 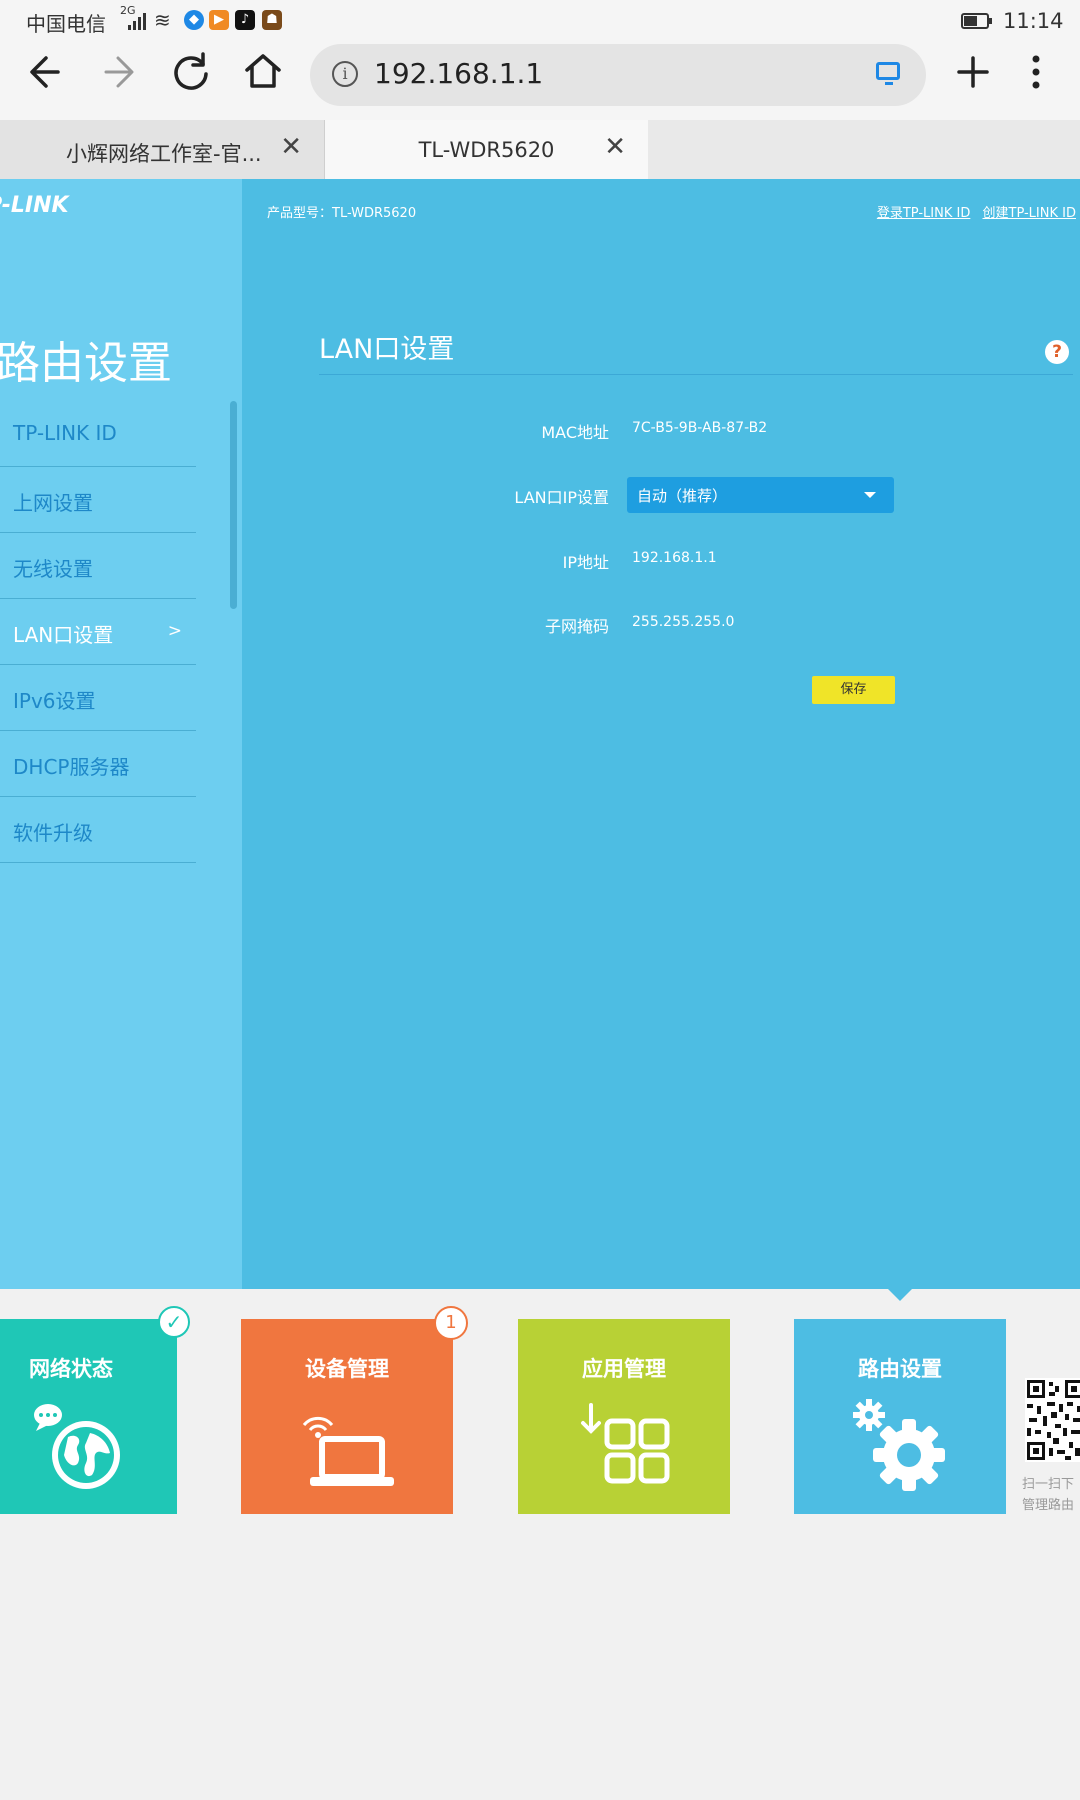 What do you see at coordinates (540, 22) in the screenshot?
I see `status-bar: 中国电信 2G ≋ ◆ ▶ ♪ ☗ 11:14` at bounding box center [540, 22].